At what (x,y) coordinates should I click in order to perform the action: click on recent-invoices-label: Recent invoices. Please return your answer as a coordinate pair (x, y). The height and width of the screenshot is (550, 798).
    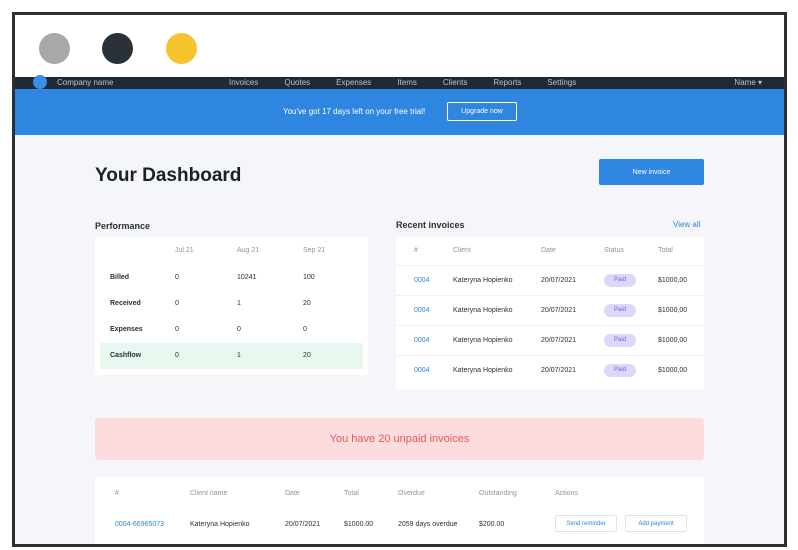
    Looking at the image, I should click on (430, 225).